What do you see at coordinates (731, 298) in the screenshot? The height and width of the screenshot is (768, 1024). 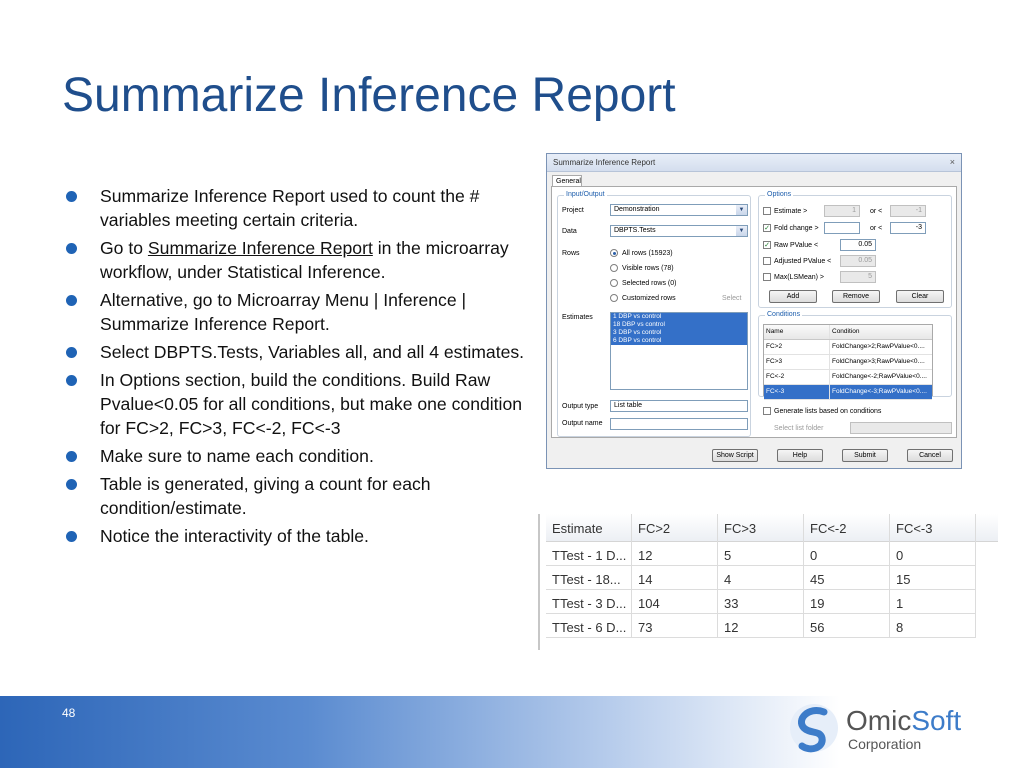 I see `rows-select-link: Select` at bounding box center [731, 298].